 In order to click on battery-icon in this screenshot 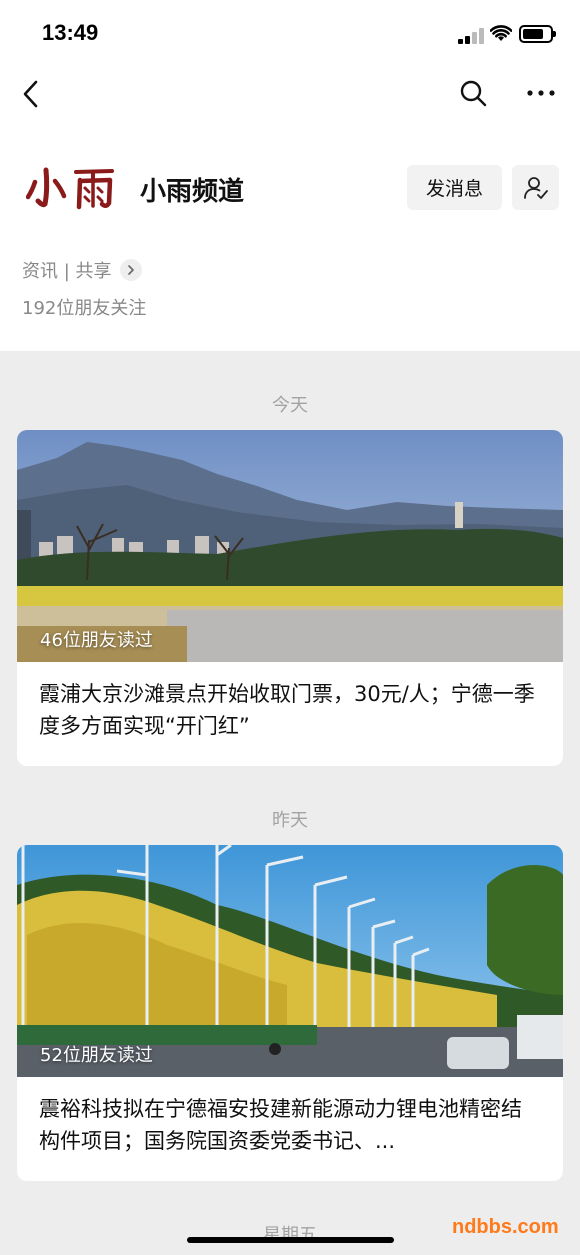, I will do `click(537, 34)`.